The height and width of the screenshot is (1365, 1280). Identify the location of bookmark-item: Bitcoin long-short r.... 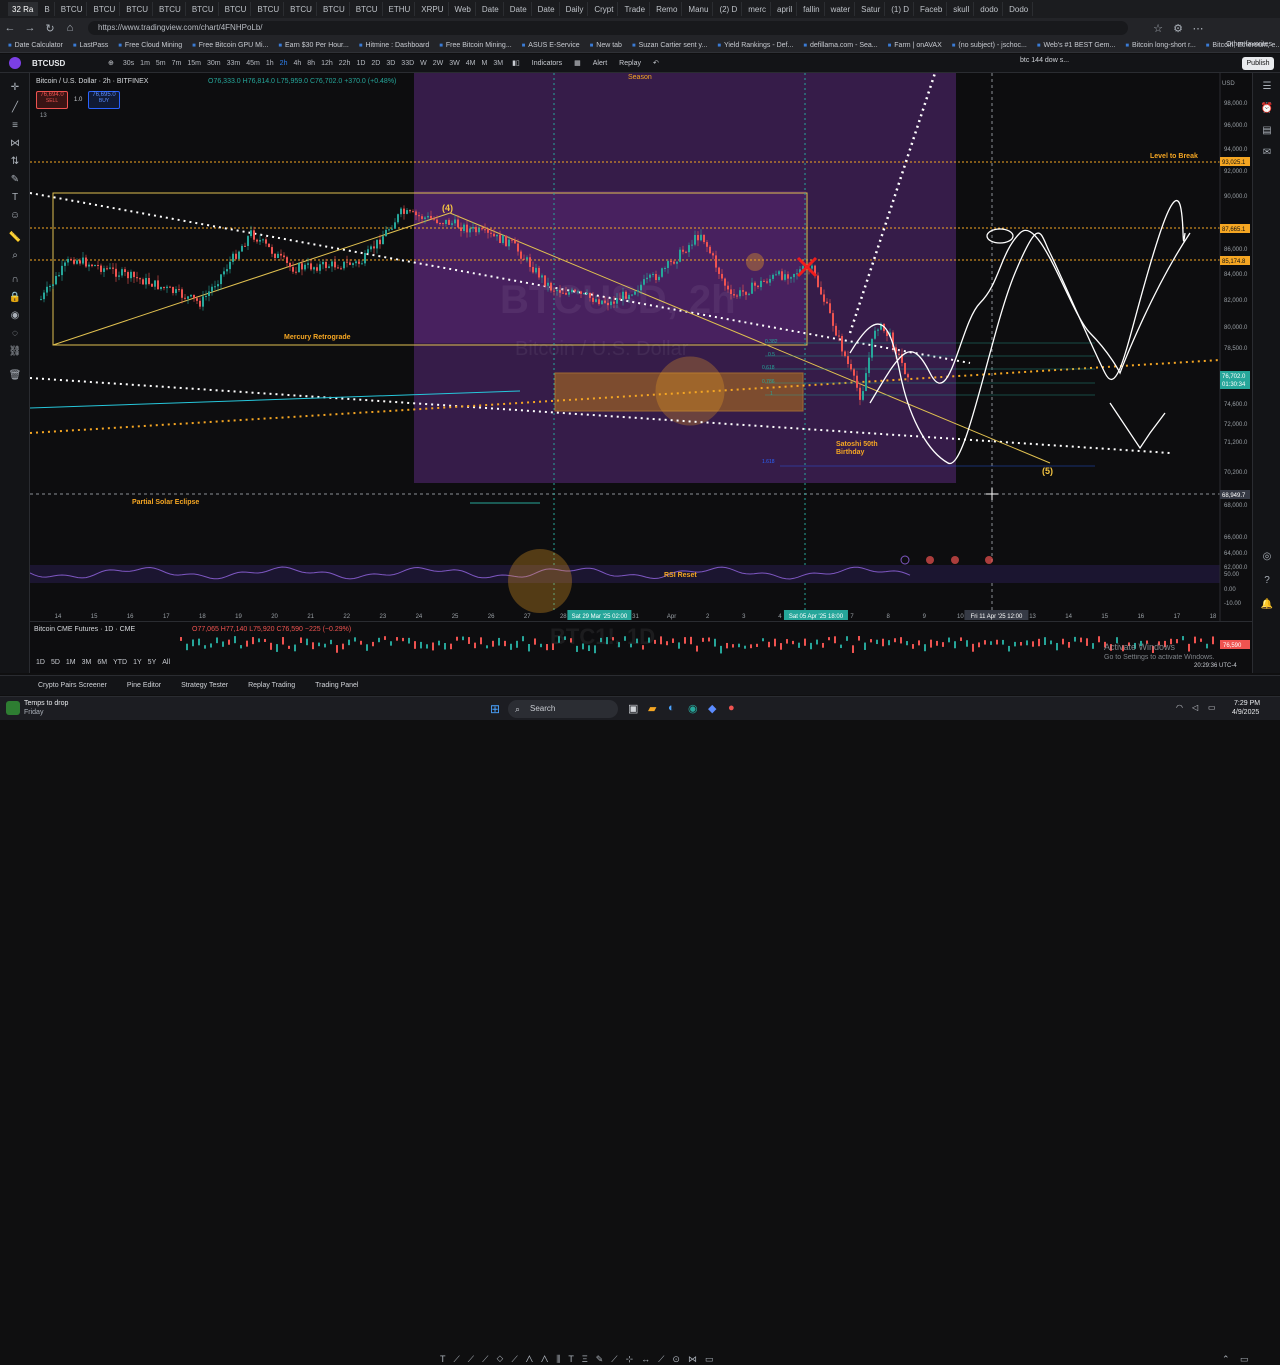
(1160, 45).